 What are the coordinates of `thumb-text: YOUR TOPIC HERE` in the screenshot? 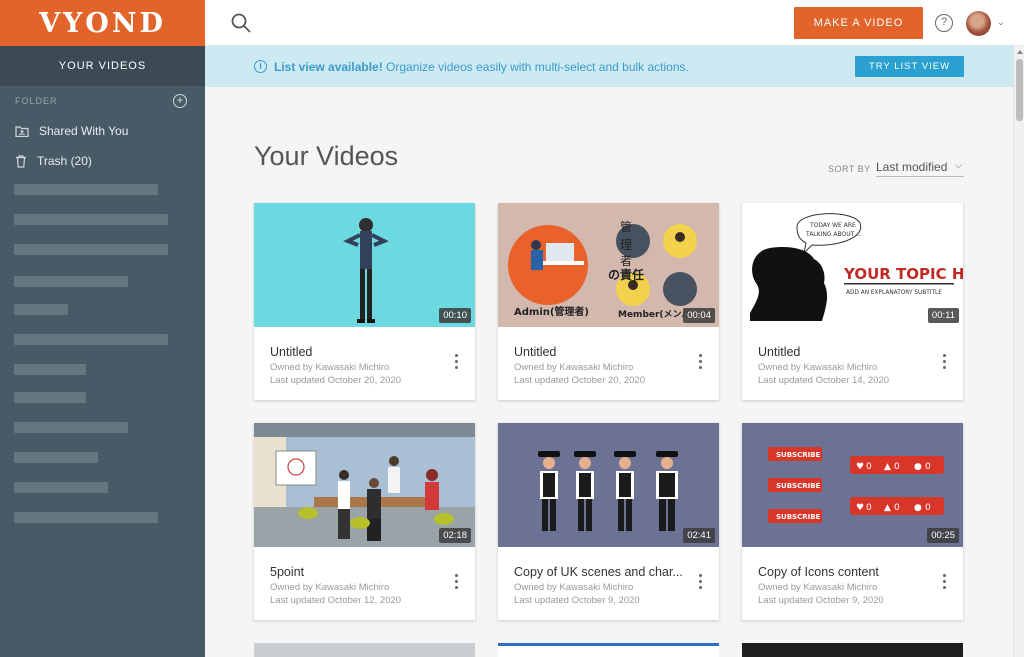 It's located at (903, 274).